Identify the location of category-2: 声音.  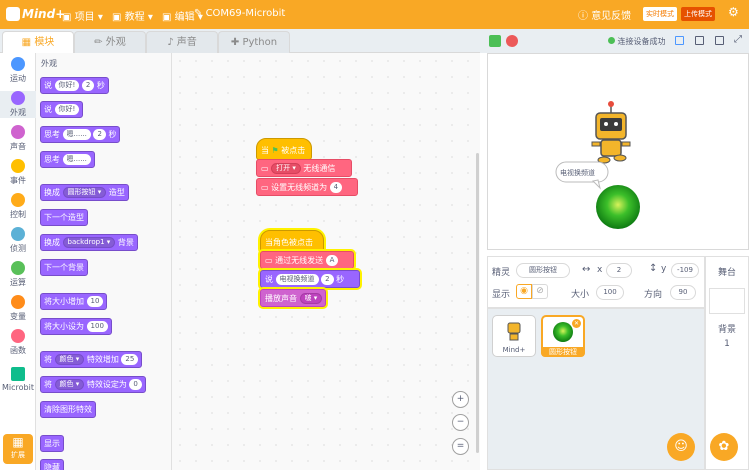
(18, 138).